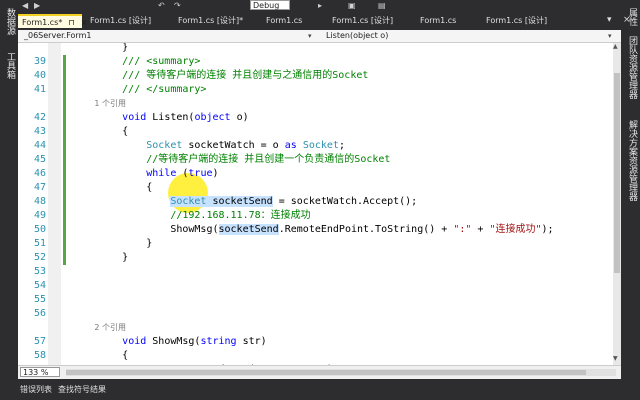 This screenshot has height=400, width=640. I want to click on code-line: 47 {, so click(315, 188).